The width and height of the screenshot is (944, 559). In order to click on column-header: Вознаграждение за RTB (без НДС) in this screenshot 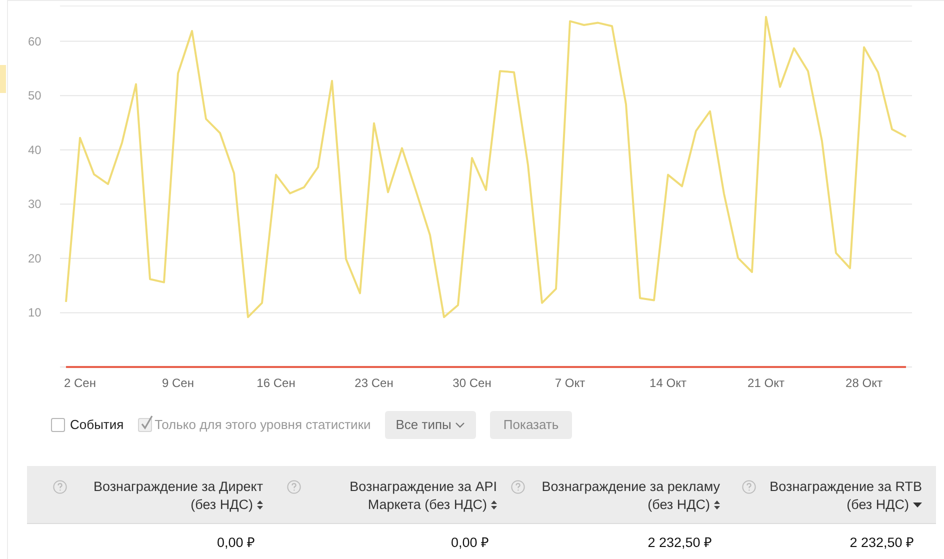, I will do `click(842, 496)`.